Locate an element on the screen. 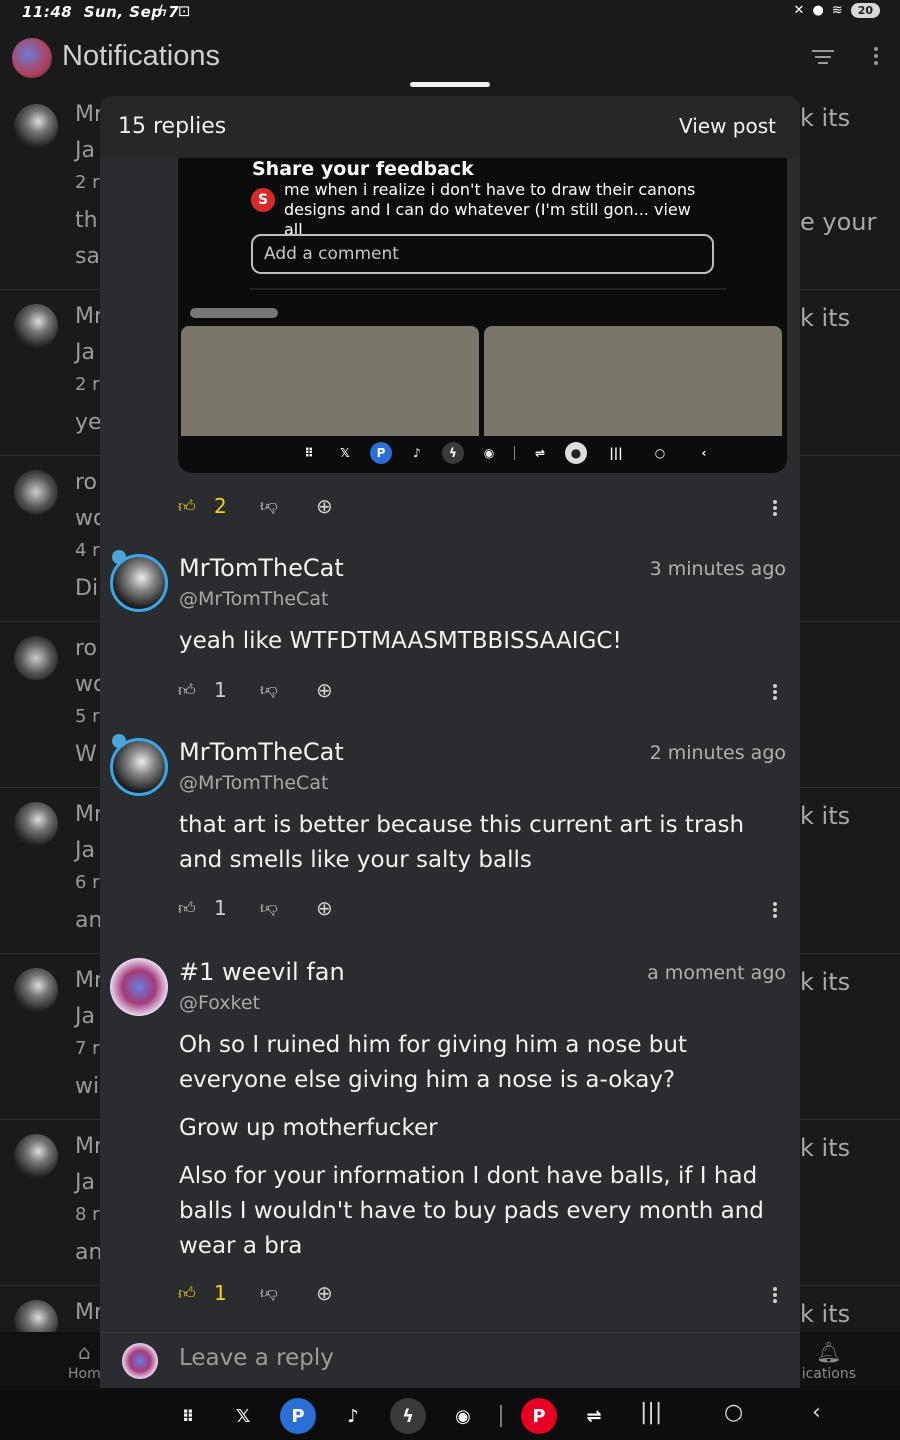 This screenshot has height=1440, width=900. reply-bar: Leave a reply is located at coordinates (450, 1360).